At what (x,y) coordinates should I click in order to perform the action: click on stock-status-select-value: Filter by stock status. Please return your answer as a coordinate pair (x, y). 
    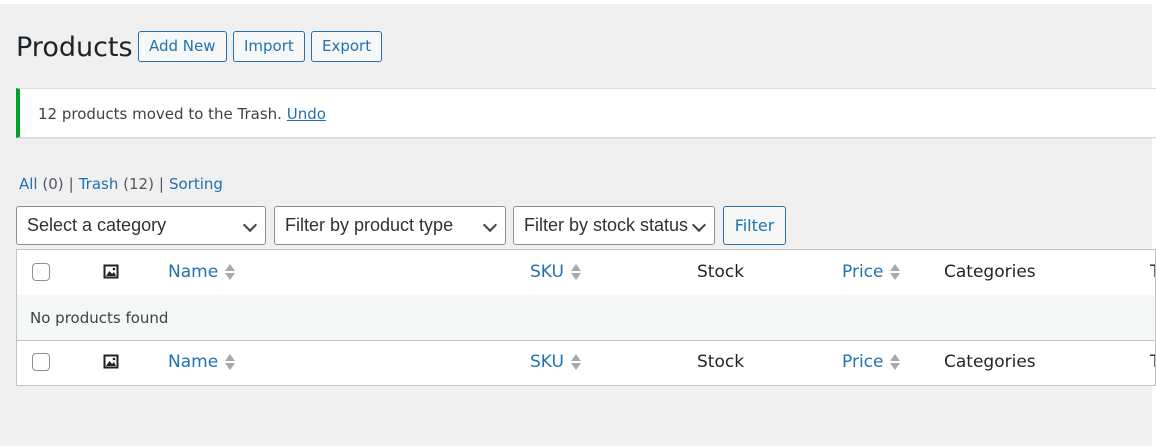
    Looking at the image, I should click on (606, 225).